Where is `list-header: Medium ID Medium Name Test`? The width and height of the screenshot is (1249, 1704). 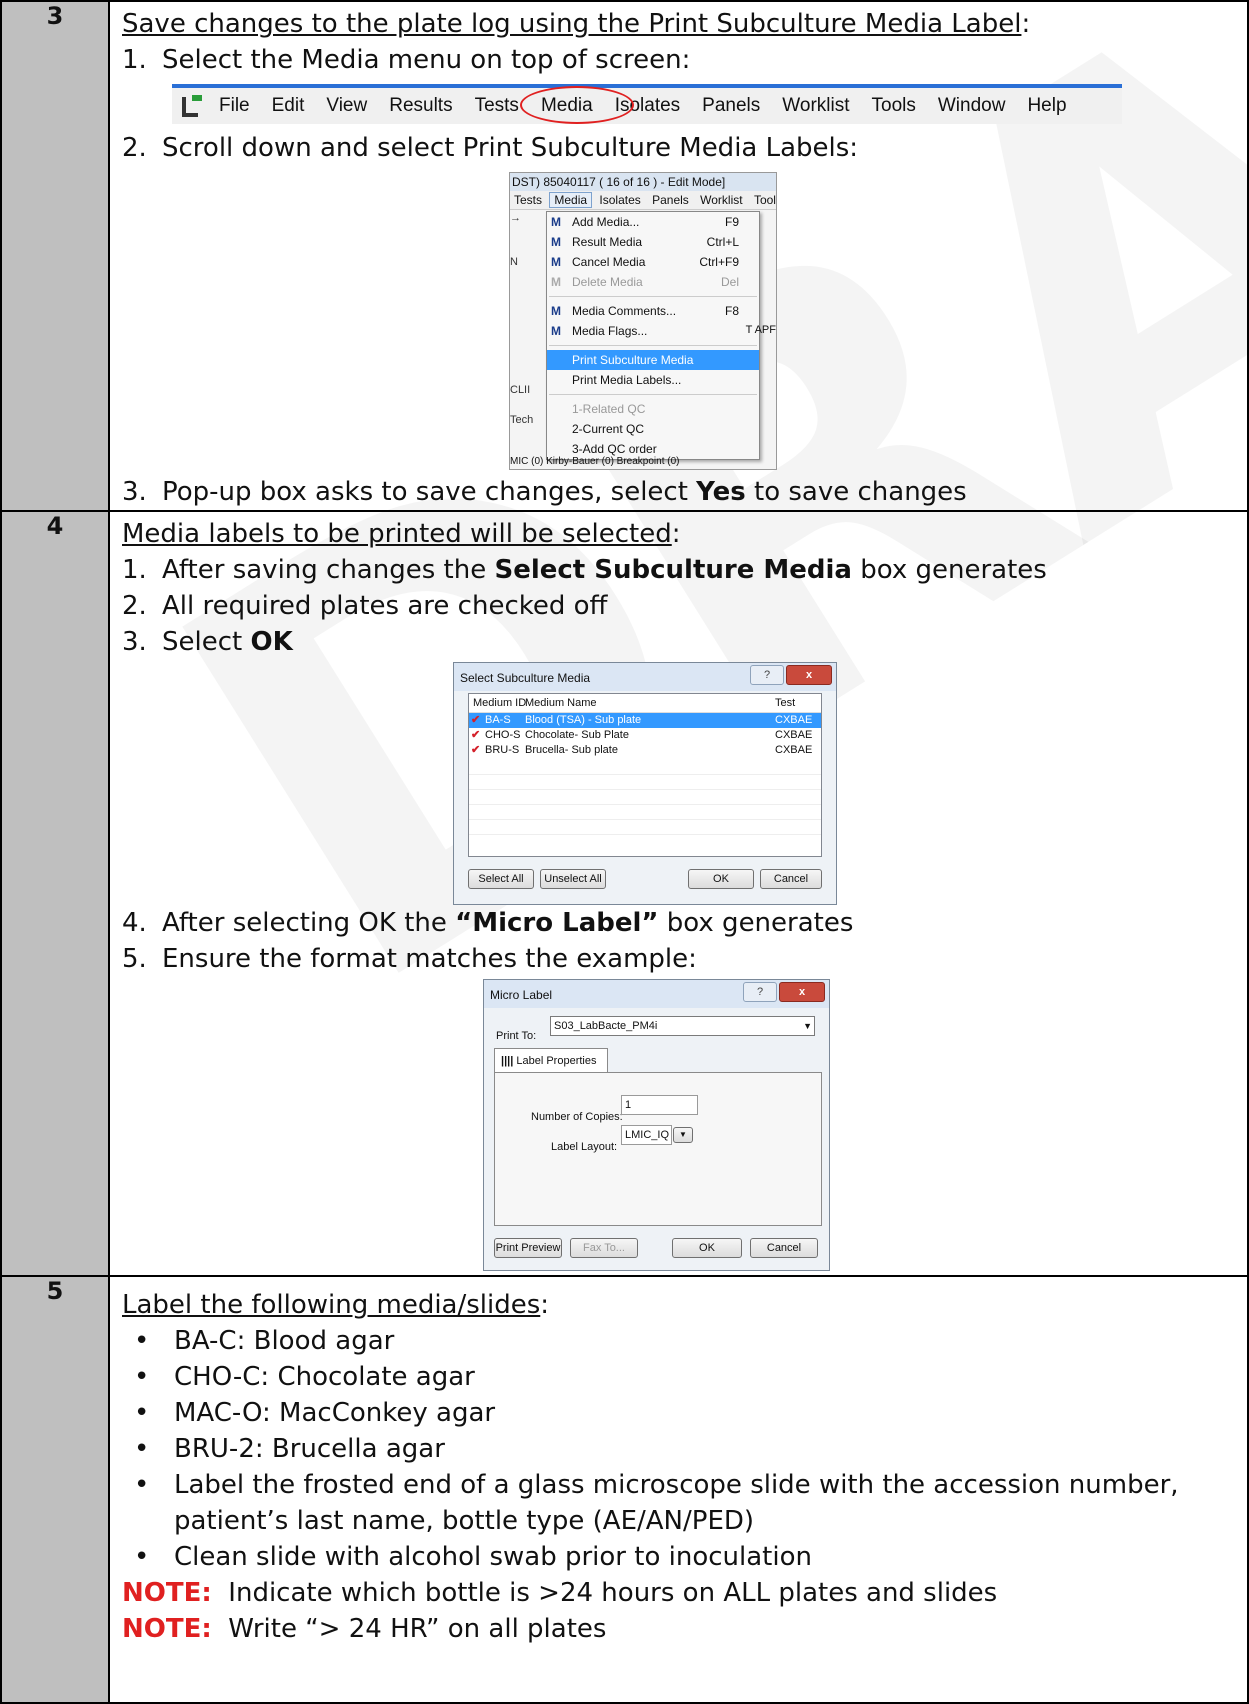 list-header: Medium ID Medium Name Test is located at coordinates (645, 703).